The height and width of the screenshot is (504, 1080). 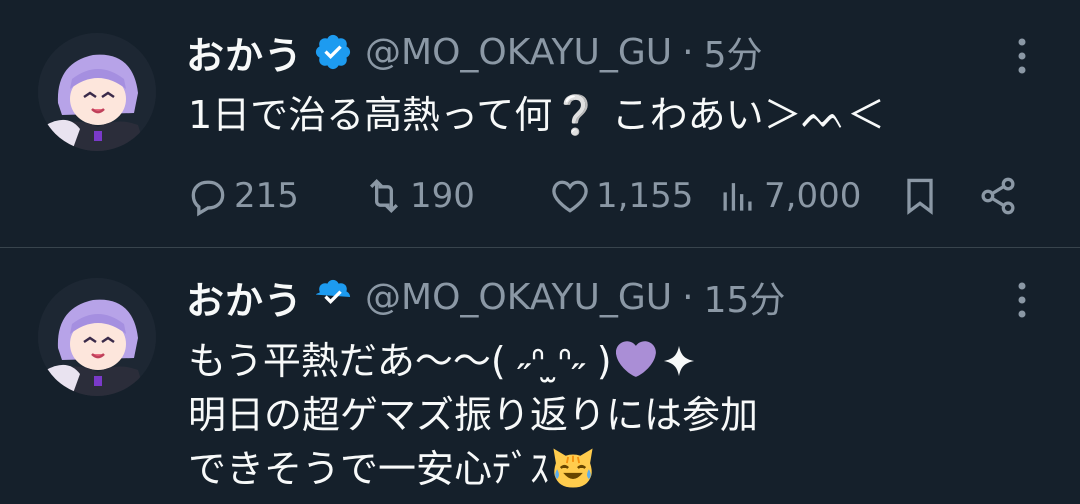 I want to click on heart-icon, so click(x=570, y=196).